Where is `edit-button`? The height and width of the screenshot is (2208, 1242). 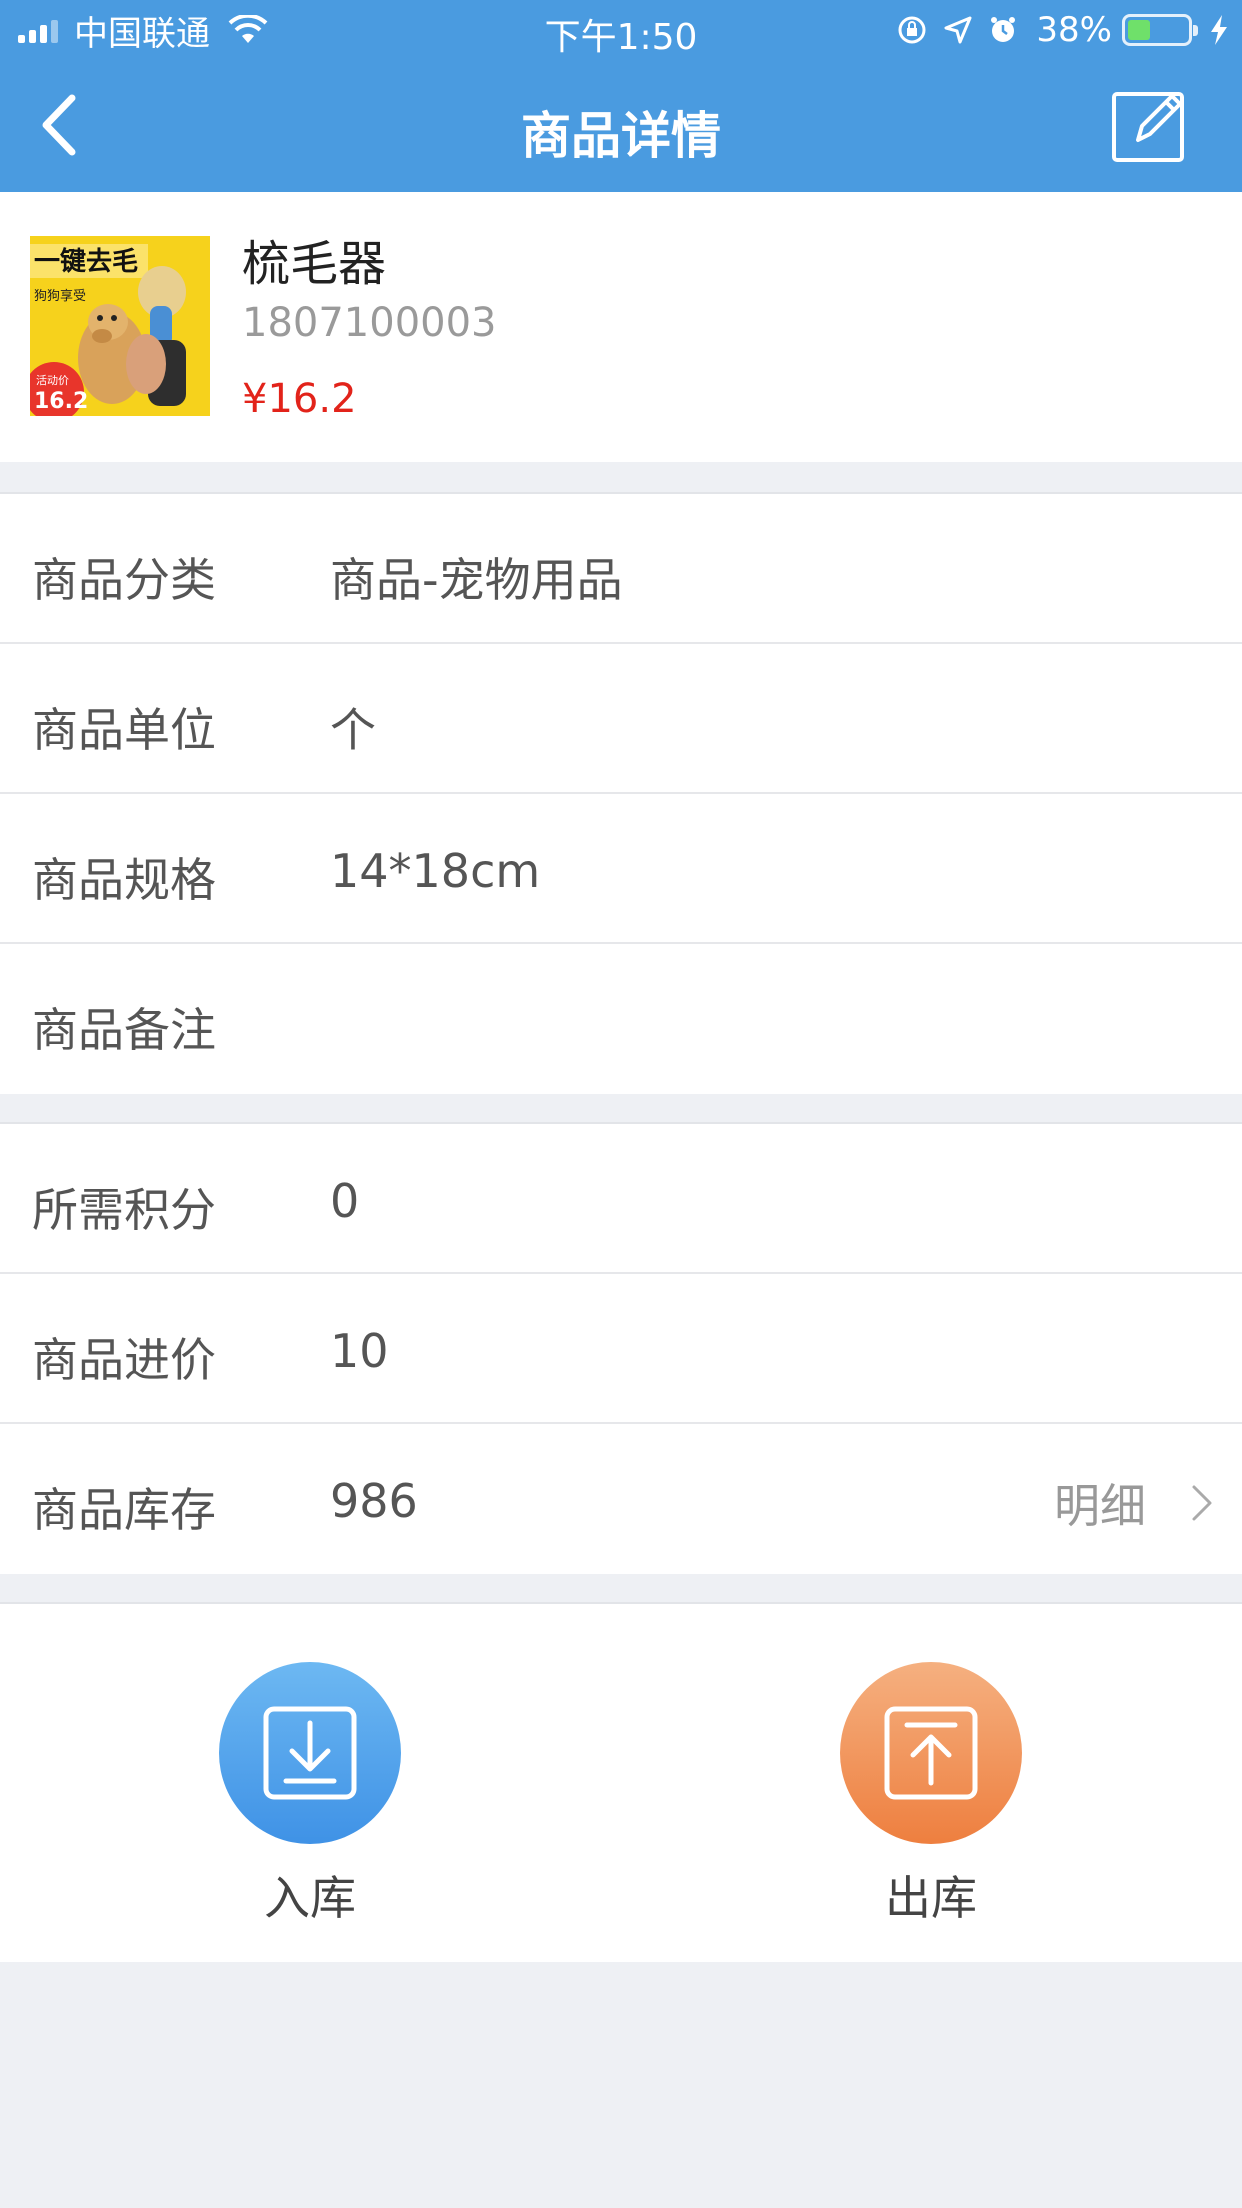 edit-button is located at coordinates (1149, 125).